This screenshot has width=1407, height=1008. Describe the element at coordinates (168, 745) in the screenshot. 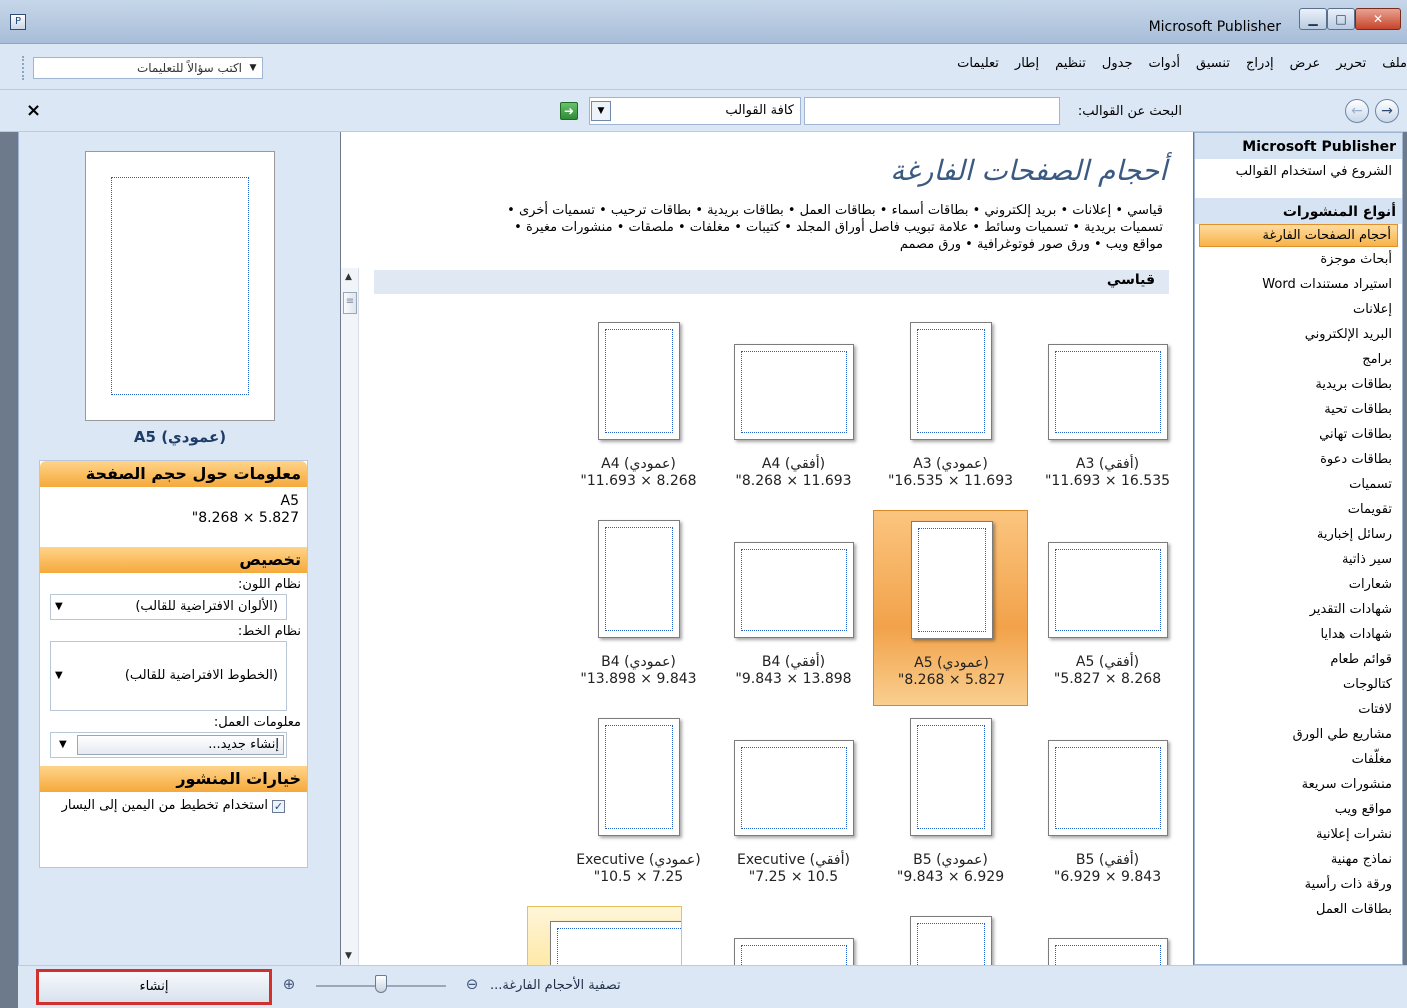

I see `business-info-select: إنشاء جديد... ▼` at that location.